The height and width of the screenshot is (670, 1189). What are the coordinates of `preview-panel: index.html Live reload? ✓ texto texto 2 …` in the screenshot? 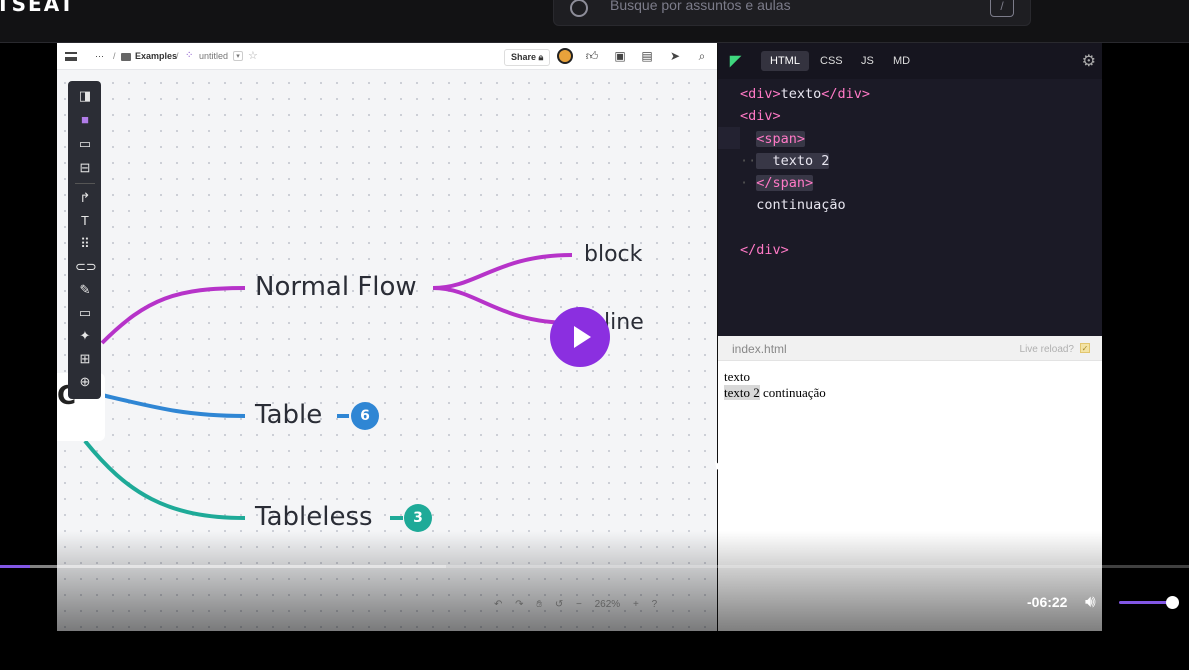 It's located at (910, 483).